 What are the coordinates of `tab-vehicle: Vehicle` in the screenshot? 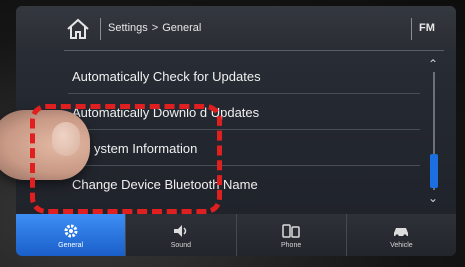 It's located at (401, 235).